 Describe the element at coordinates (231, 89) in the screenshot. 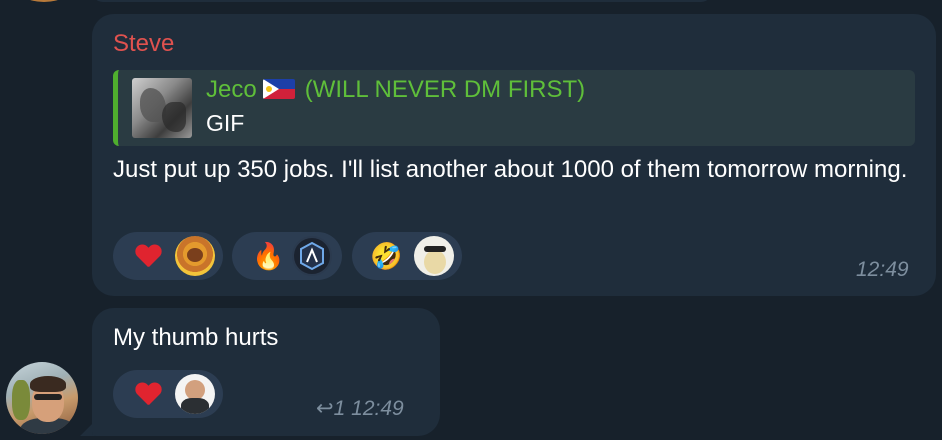

I see `reply-author-name: Jeco` at that location.